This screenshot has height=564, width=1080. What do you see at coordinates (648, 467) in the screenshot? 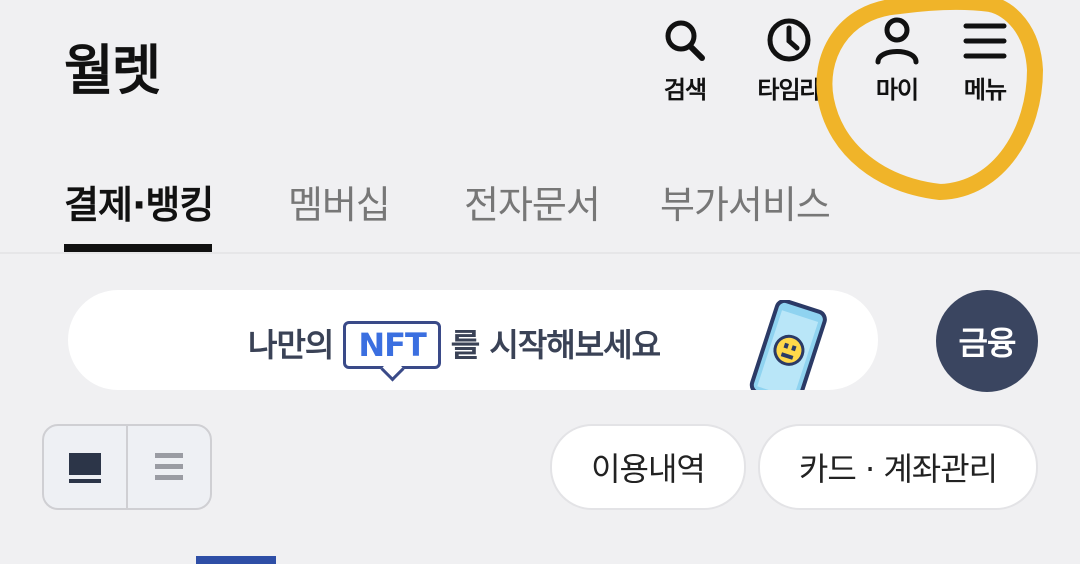
I see `usage-history-button: 이용내역` at bounding box center [648, 467].